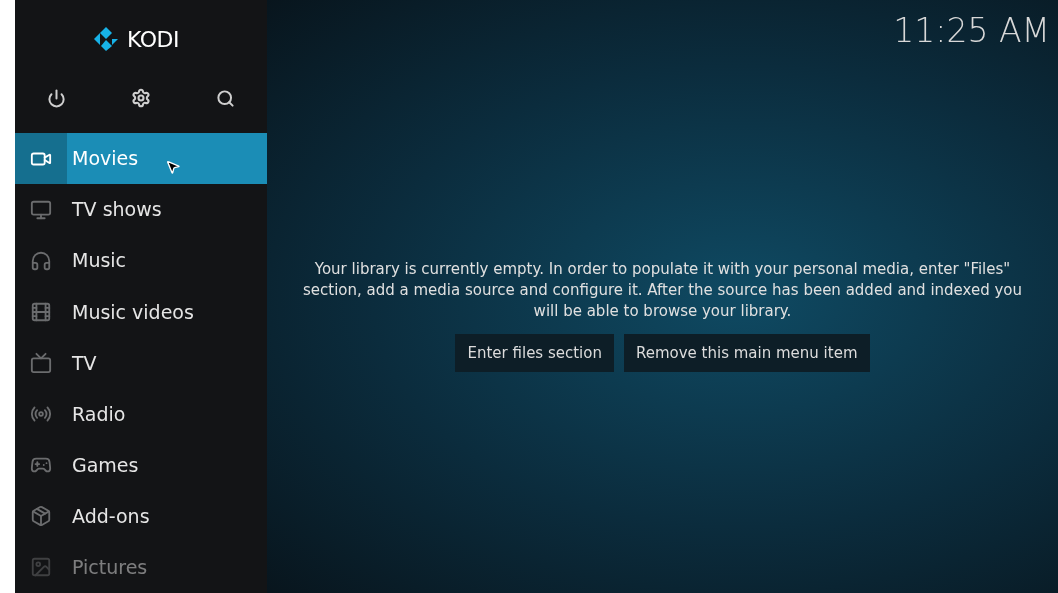 Image resolution: width=1058 pixels, height=593 pixels. I want to click on clock-text: 11:25 AM, so click(971, 31).